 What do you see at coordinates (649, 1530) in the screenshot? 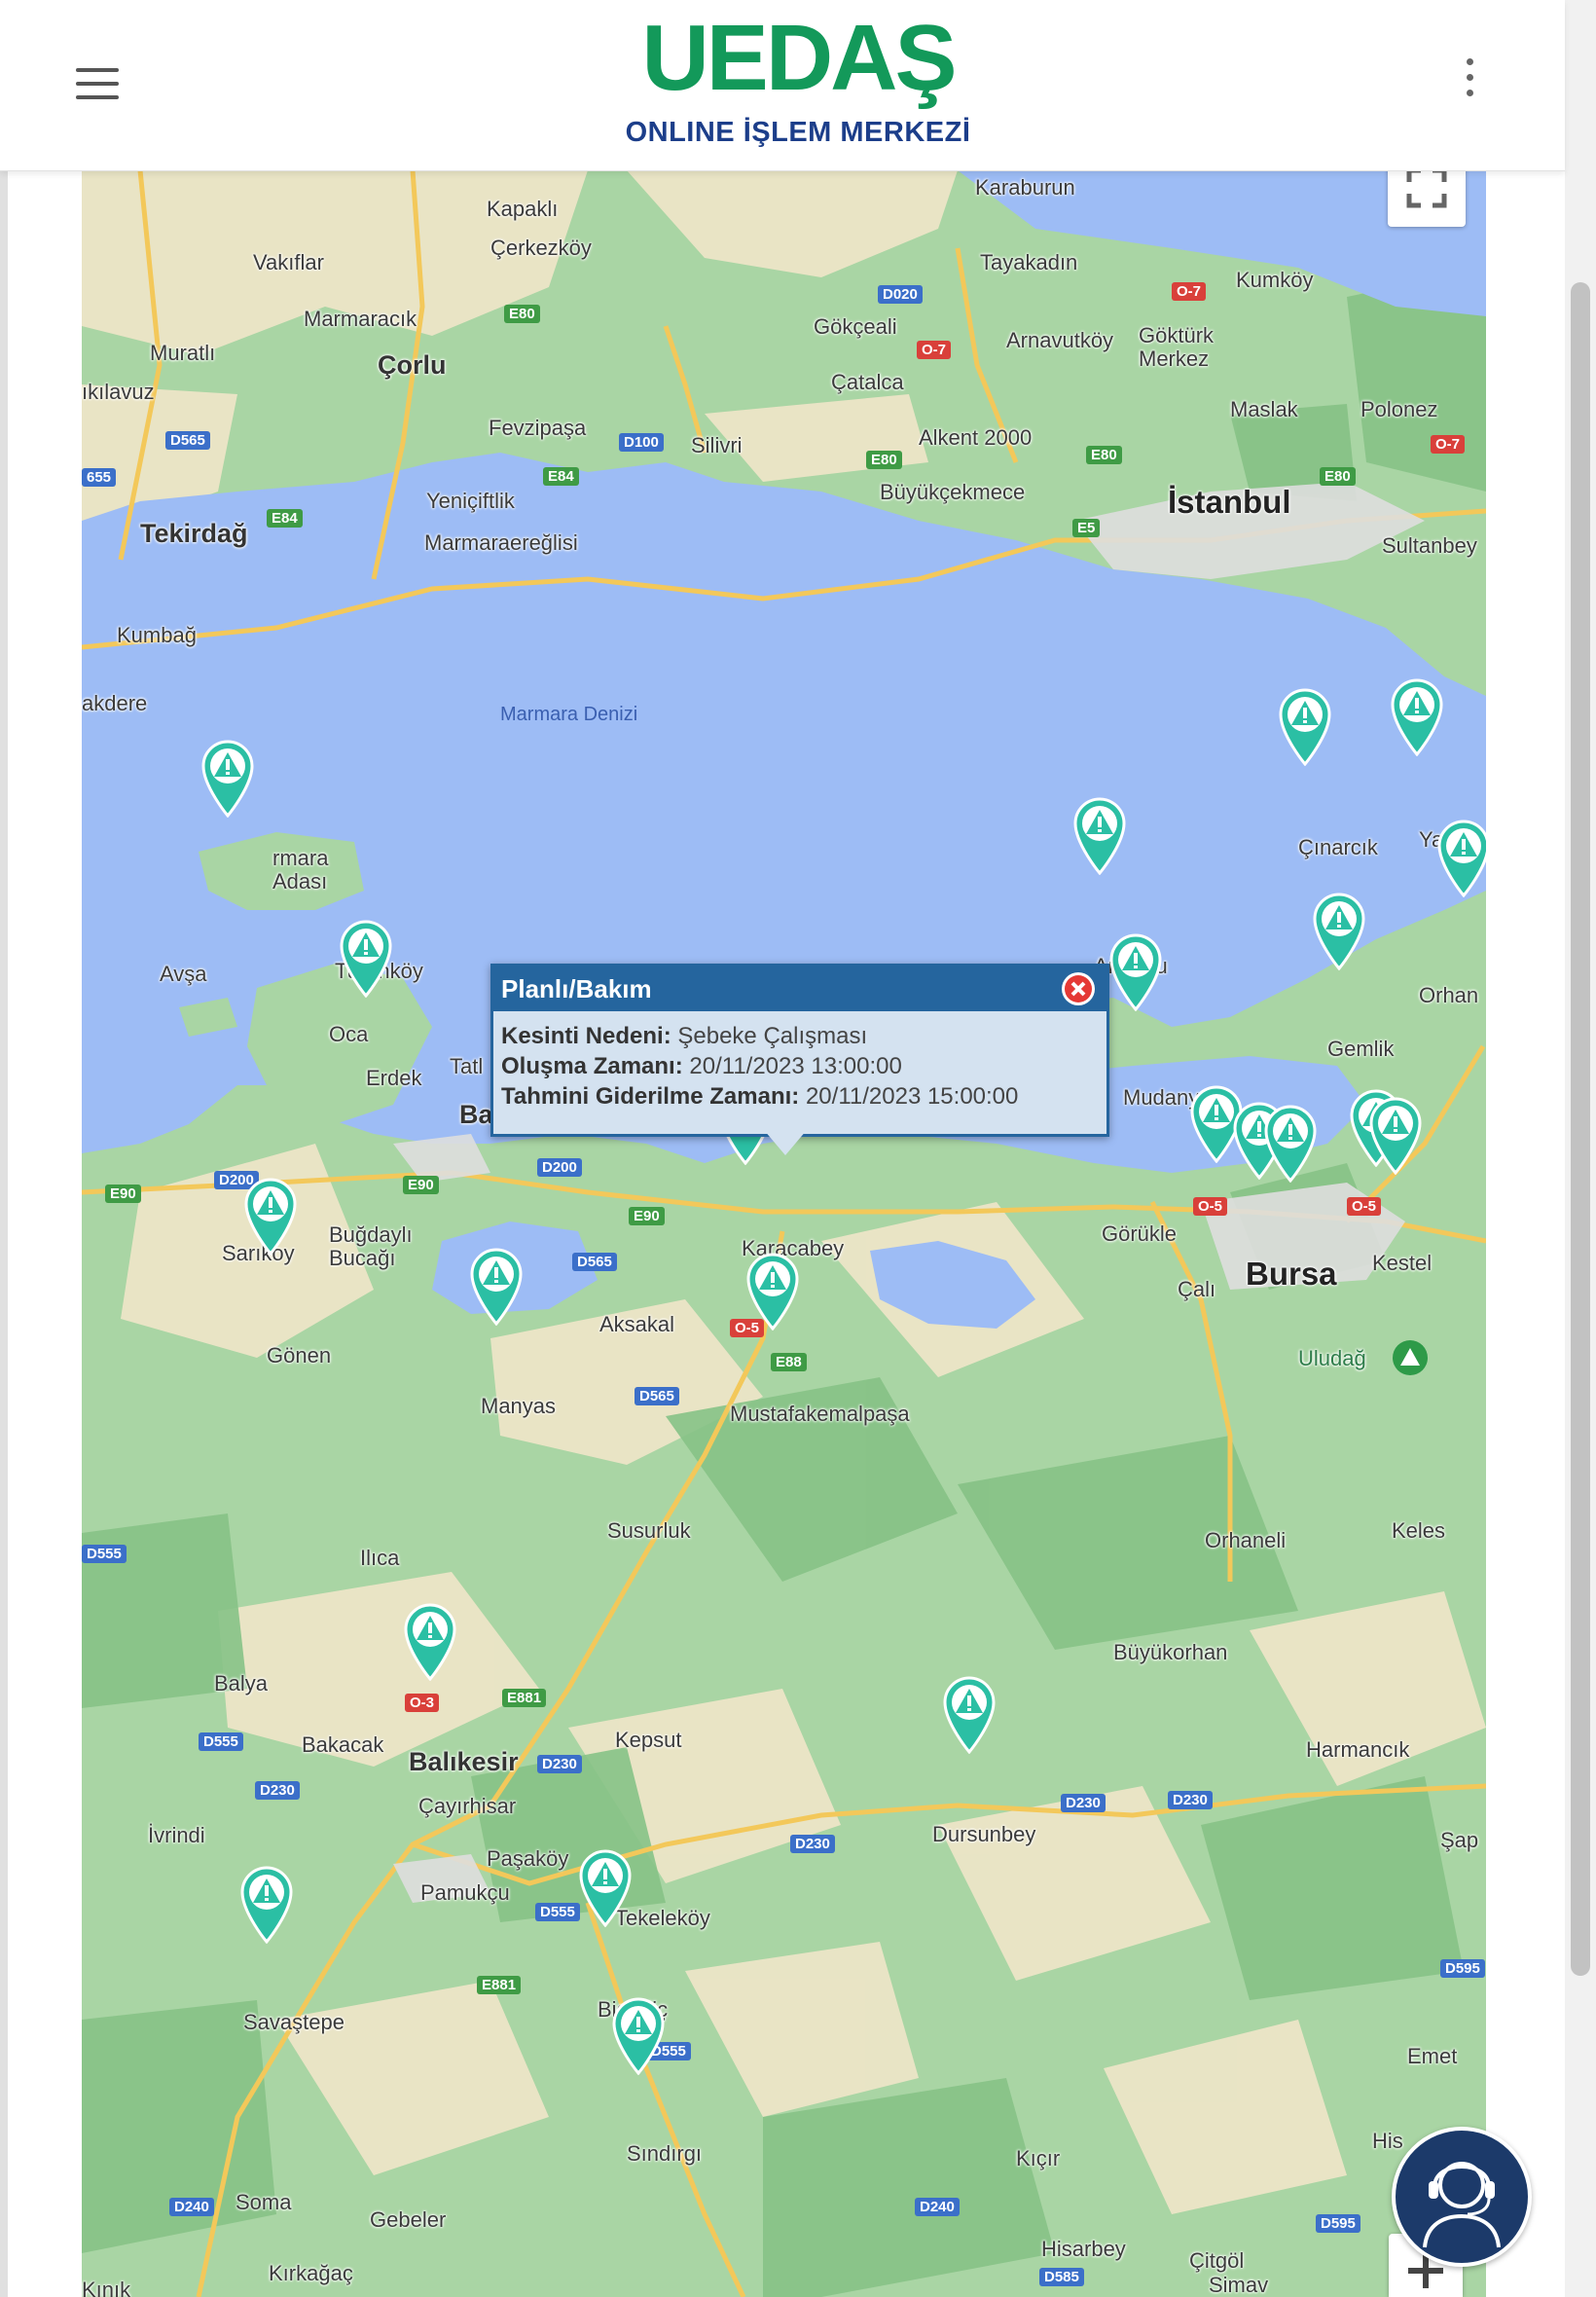
I see `place-label: Susurluk` at bounding box center [649, 1530].